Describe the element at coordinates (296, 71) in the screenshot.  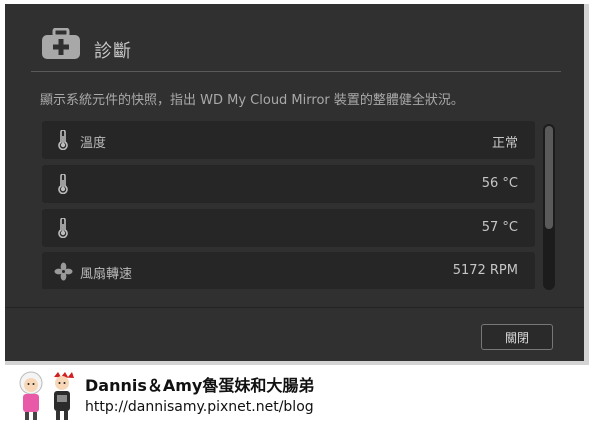
I see `title-divider` at that location.